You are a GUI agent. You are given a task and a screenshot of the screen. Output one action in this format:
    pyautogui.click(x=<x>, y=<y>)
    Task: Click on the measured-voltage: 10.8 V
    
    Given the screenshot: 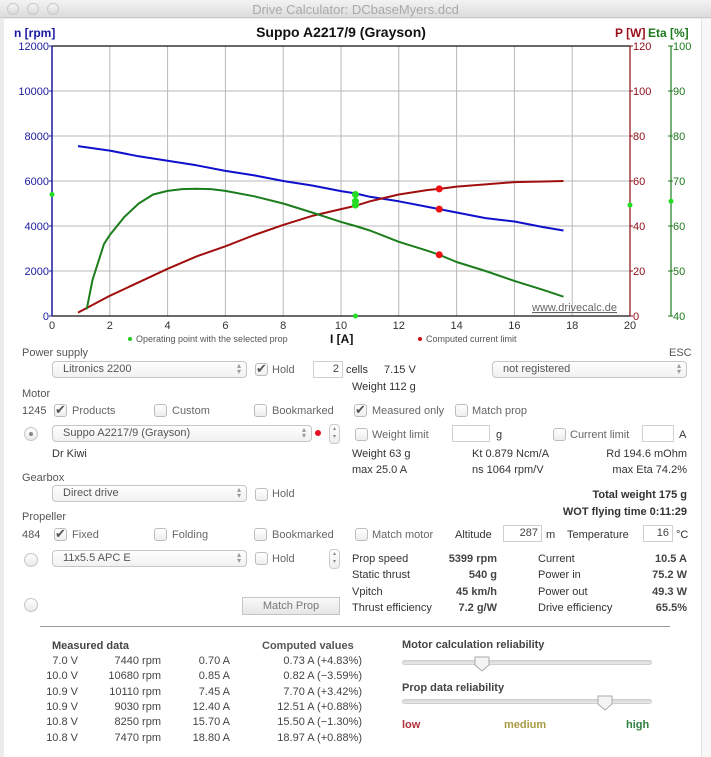 What is the action you would take?
    pyautogui.click(x=62, y=738)
    